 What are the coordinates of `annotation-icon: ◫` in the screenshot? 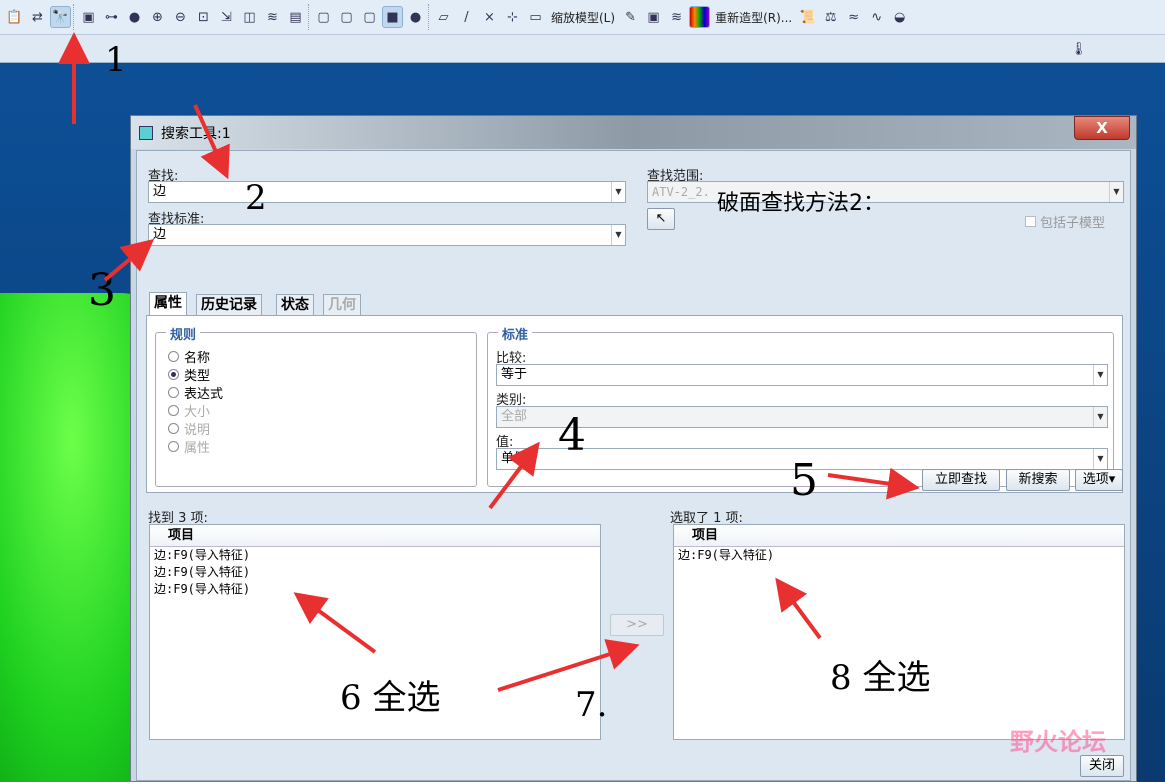 It's located at (249, 17).